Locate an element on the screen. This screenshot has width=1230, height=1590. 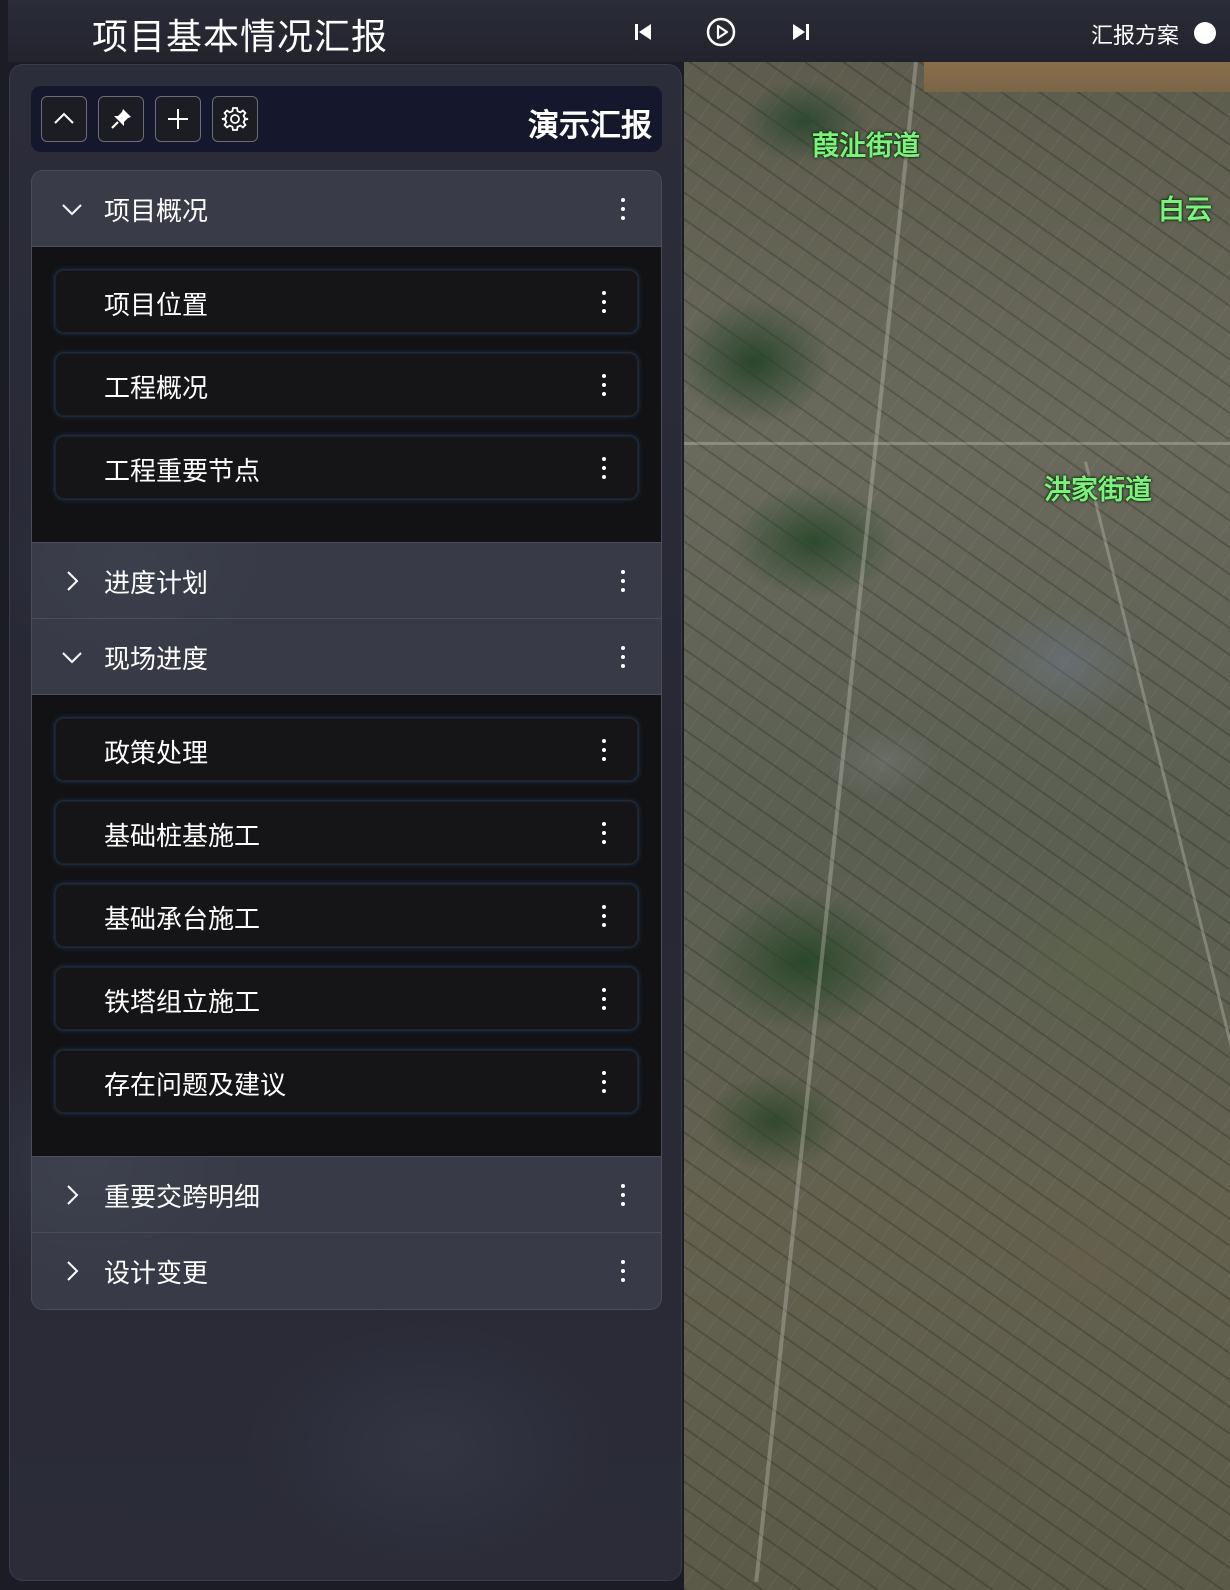
previous-button is located at coordinates (643, 32).